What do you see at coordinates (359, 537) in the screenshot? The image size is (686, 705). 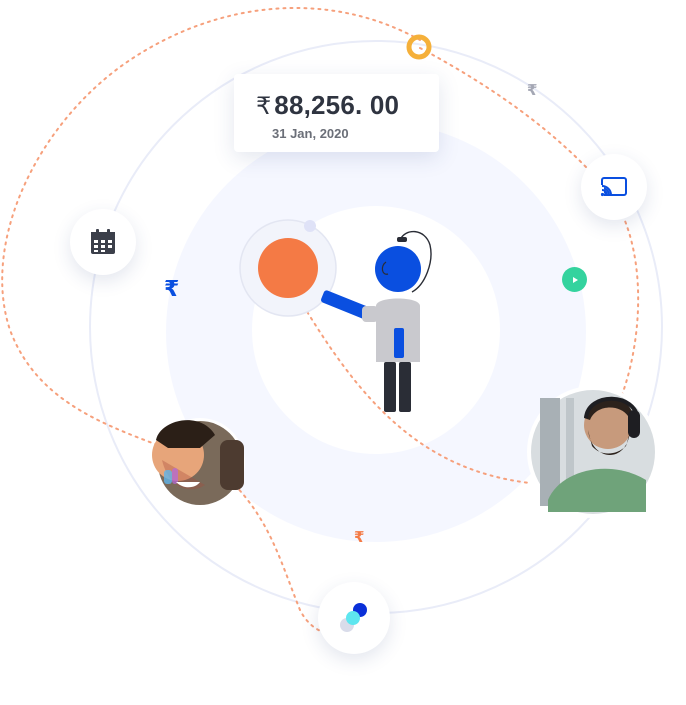 I see `rupee-orange: ₹` at bounding box center [359, 537].